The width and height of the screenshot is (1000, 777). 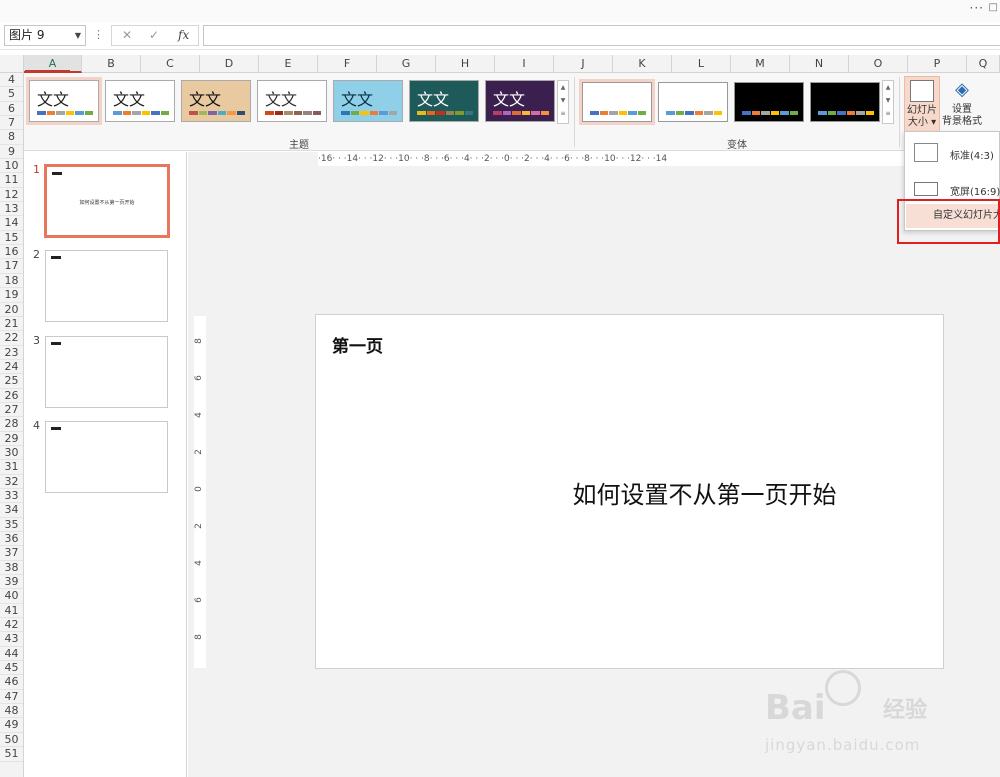 What do you see at coordinates (11, 396) in the screenshot?
I see `row-header: 26` at bounding box center [11, 396].